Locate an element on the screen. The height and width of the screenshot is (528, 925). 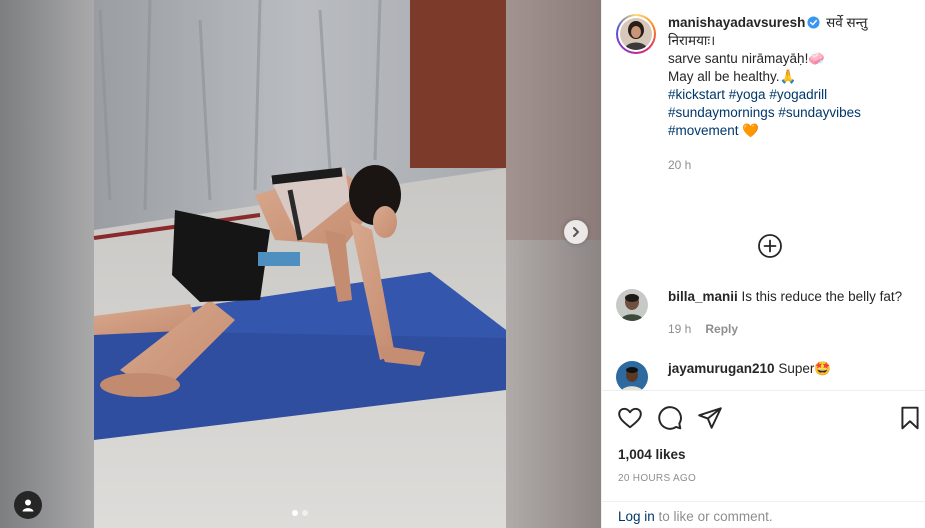
user-icon is located at coordinates (28, 505).